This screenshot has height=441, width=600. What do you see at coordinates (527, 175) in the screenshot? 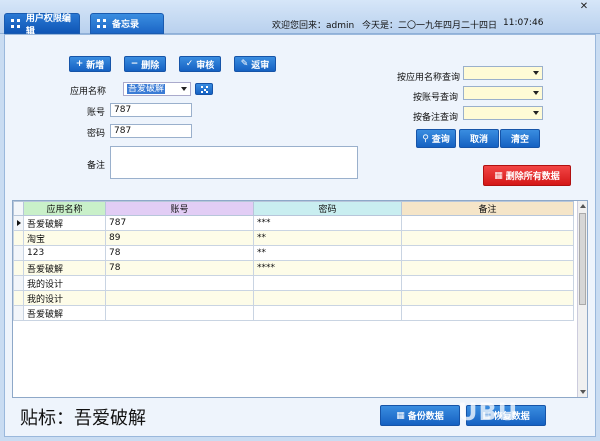
I see `delete-all-button: ▦ 删除所有数据` at bounding box center [527, 175].